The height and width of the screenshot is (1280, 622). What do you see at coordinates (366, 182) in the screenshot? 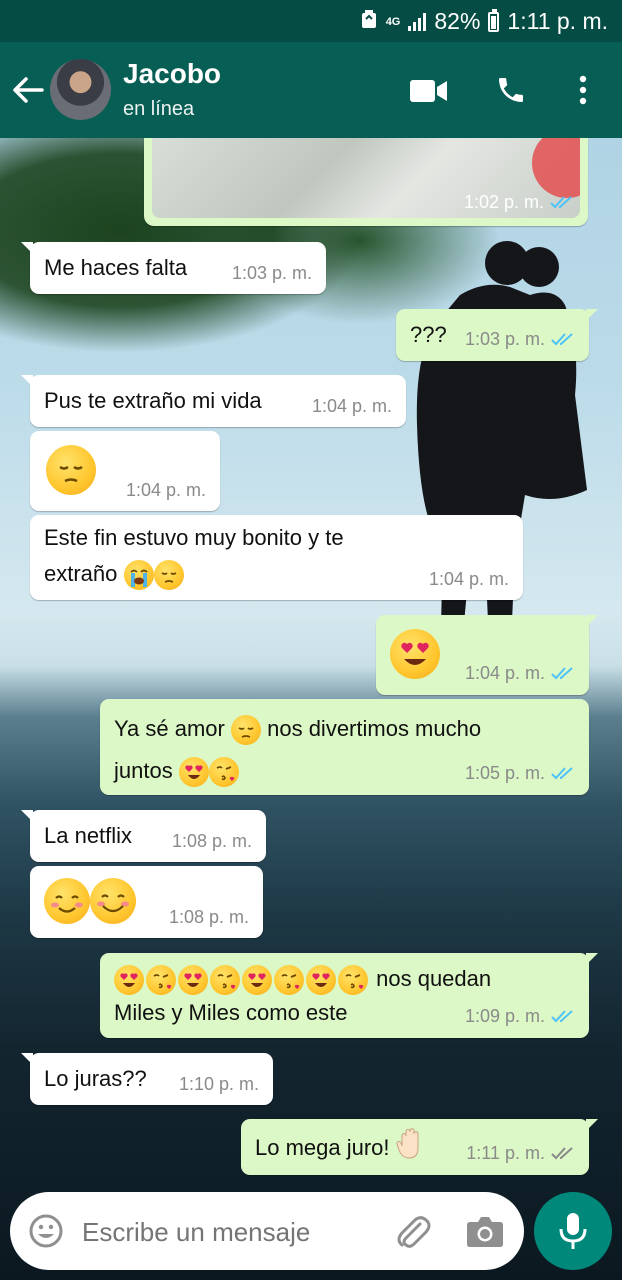
I see `message-image-out: 1:02 p. m.` at bounding box center [366, 182].